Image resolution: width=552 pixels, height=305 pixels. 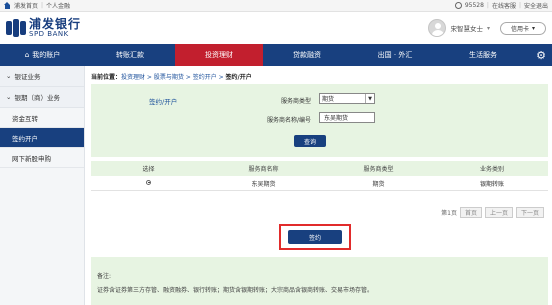 What do you see at coordinates (148, 169) in the screenshot?
I see `column-header: 选择` at bounding box center [148, 169].